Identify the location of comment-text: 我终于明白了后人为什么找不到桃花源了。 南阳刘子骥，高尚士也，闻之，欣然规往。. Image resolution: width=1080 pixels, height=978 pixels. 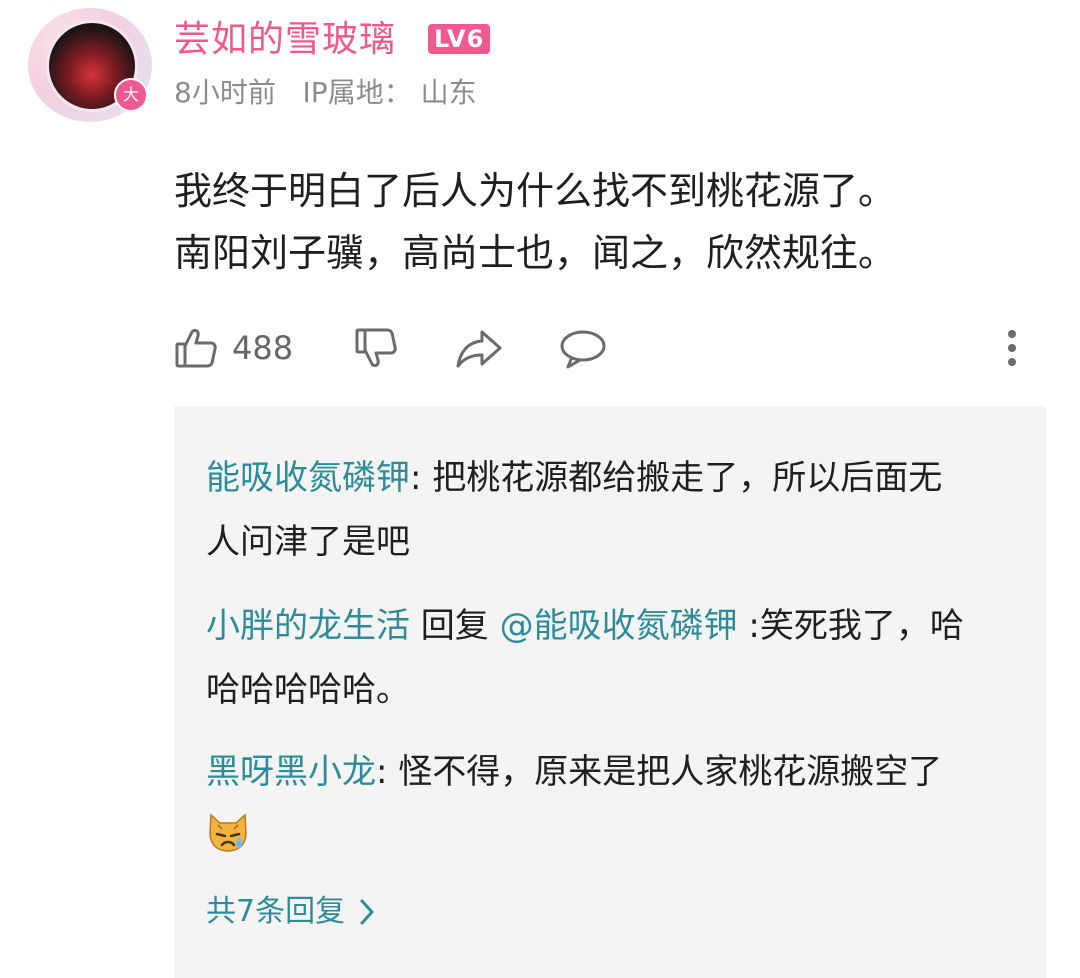
(614, 222).